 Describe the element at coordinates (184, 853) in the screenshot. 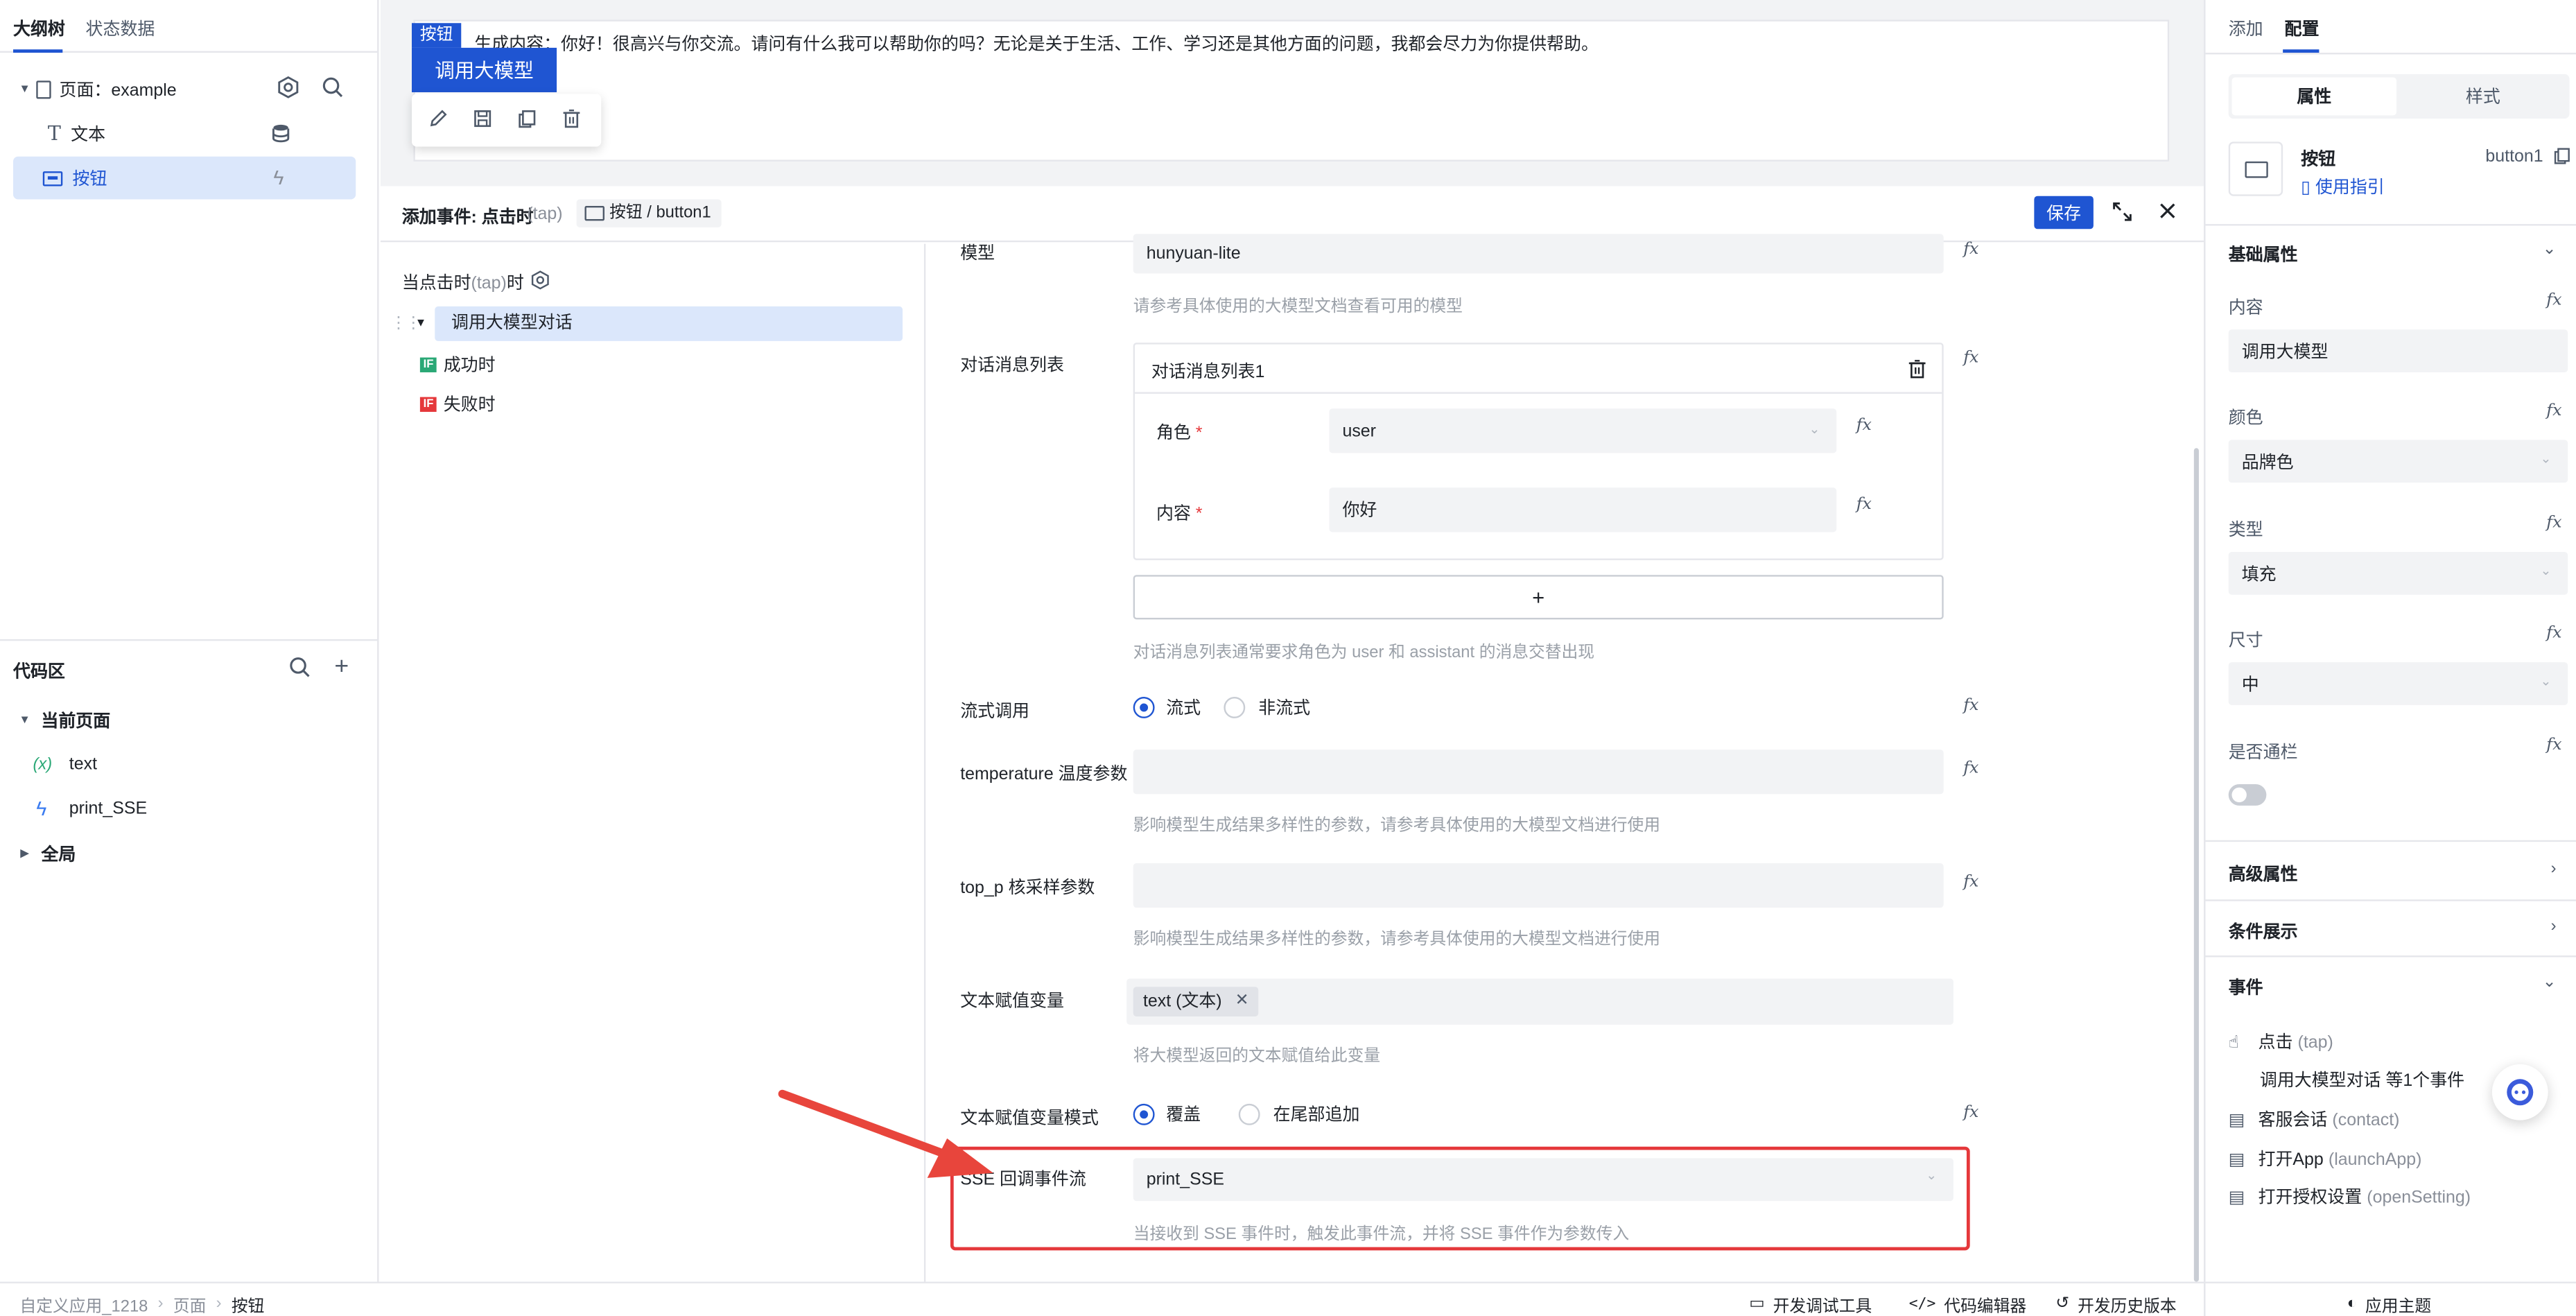

I see `code-global: ▶ 全局` at that location.